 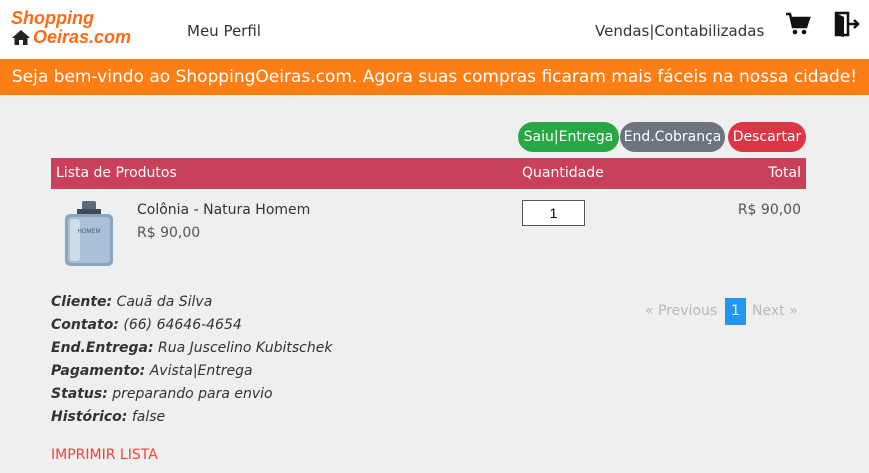 I want to click on status-row: Status: preparando para envio, so click(x=162, y=394).